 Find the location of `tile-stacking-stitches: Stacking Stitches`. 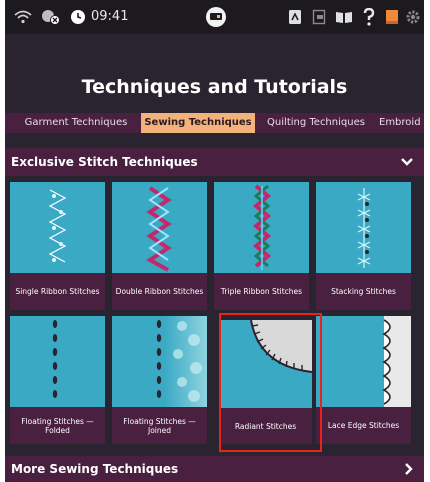

tile-stacking-stitches: Stacking Stitches is located at coordinates (363, 246).